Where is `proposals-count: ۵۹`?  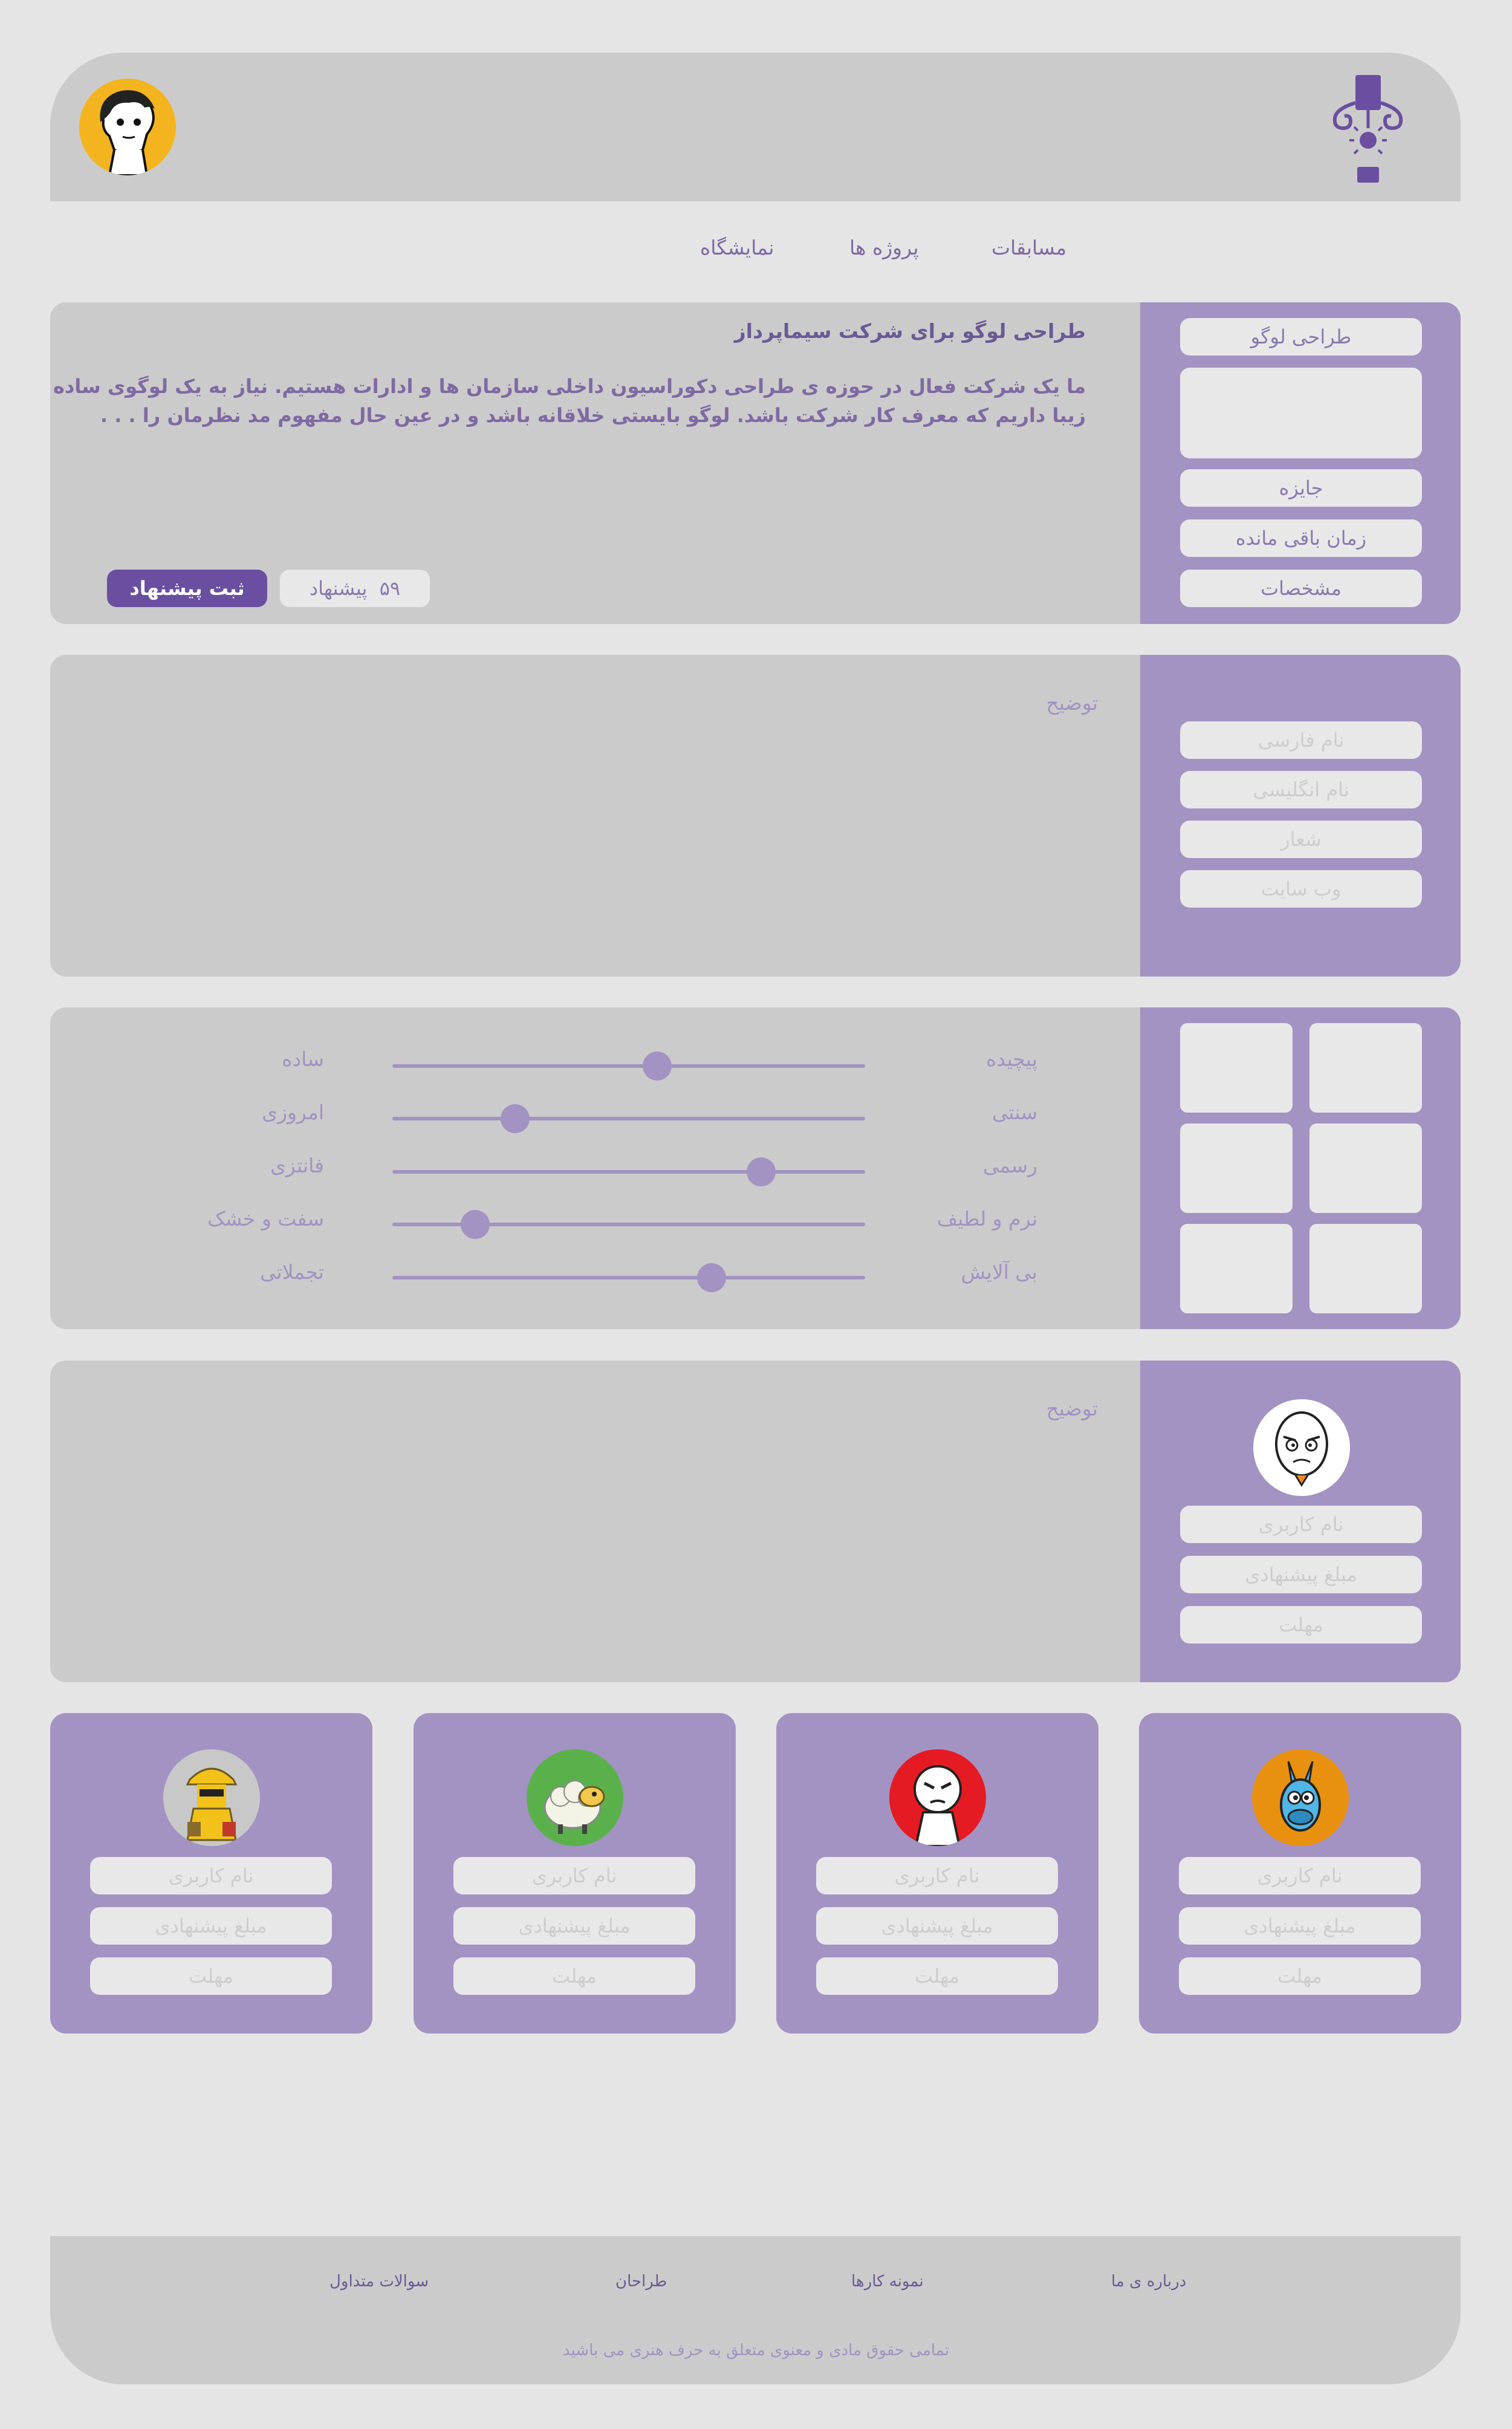 proposals-count: ۵۹ is located at coordinates (390, 588).